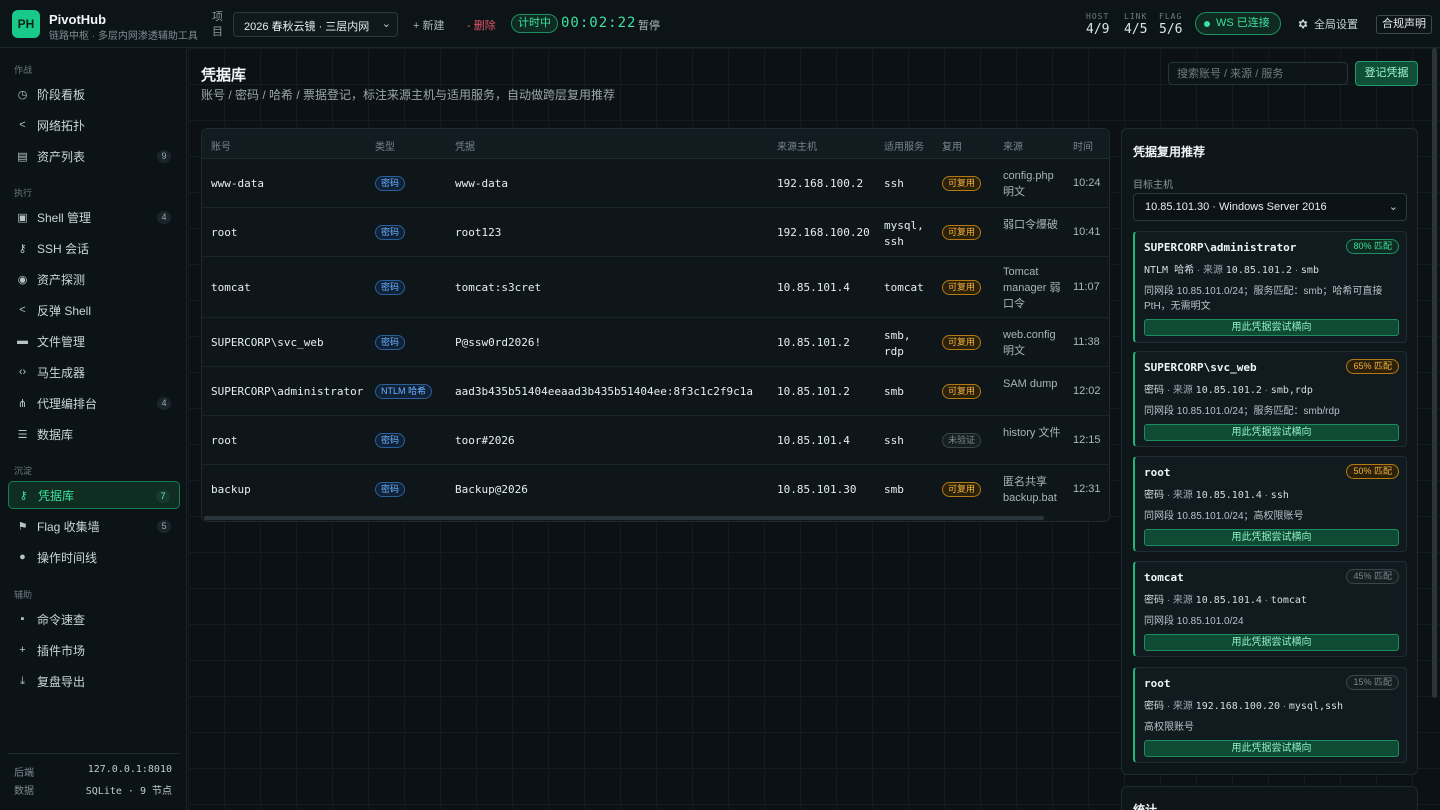 The image size is (1440, 810). I want to click on sidebar-item-timeline: ● 操作时间线, so click(94, 557).